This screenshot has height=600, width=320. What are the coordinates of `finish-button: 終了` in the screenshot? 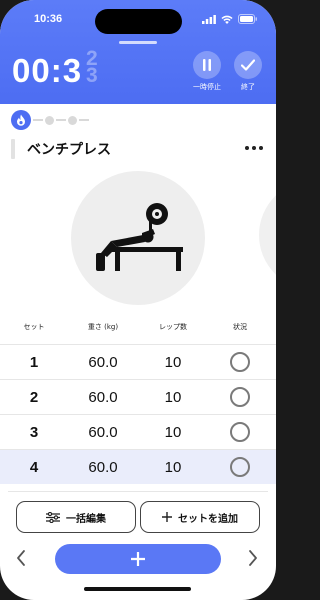 It's located at (248, 71).